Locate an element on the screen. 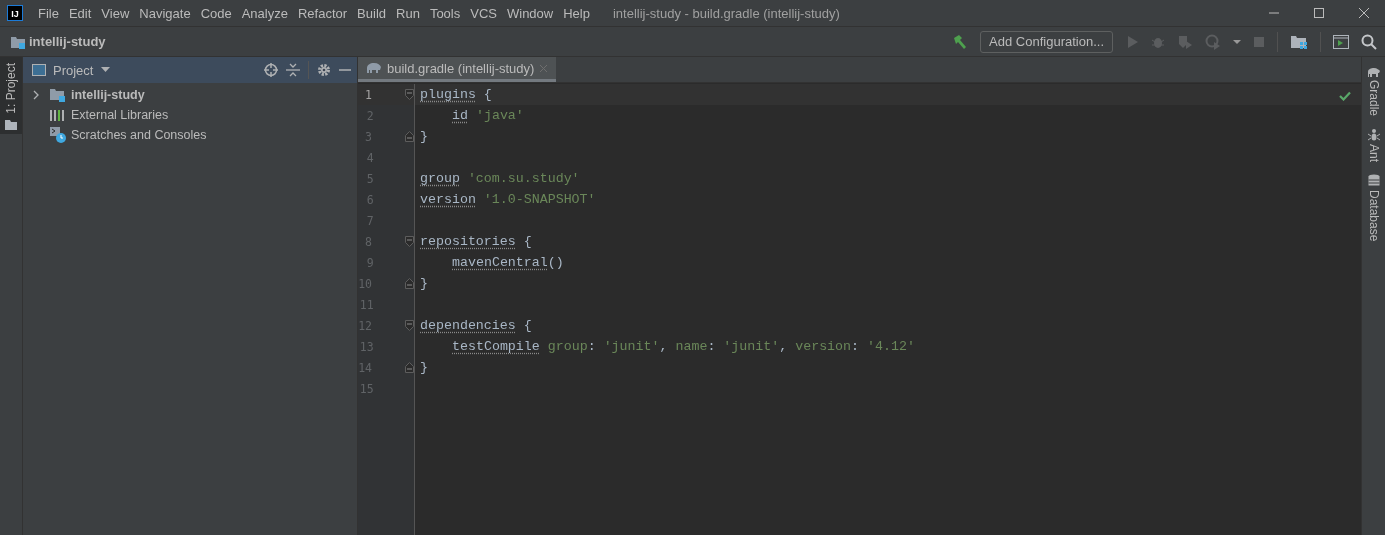 This screenshot has height=535, width=1385. close-icon is located at coordinates (1364, 13).